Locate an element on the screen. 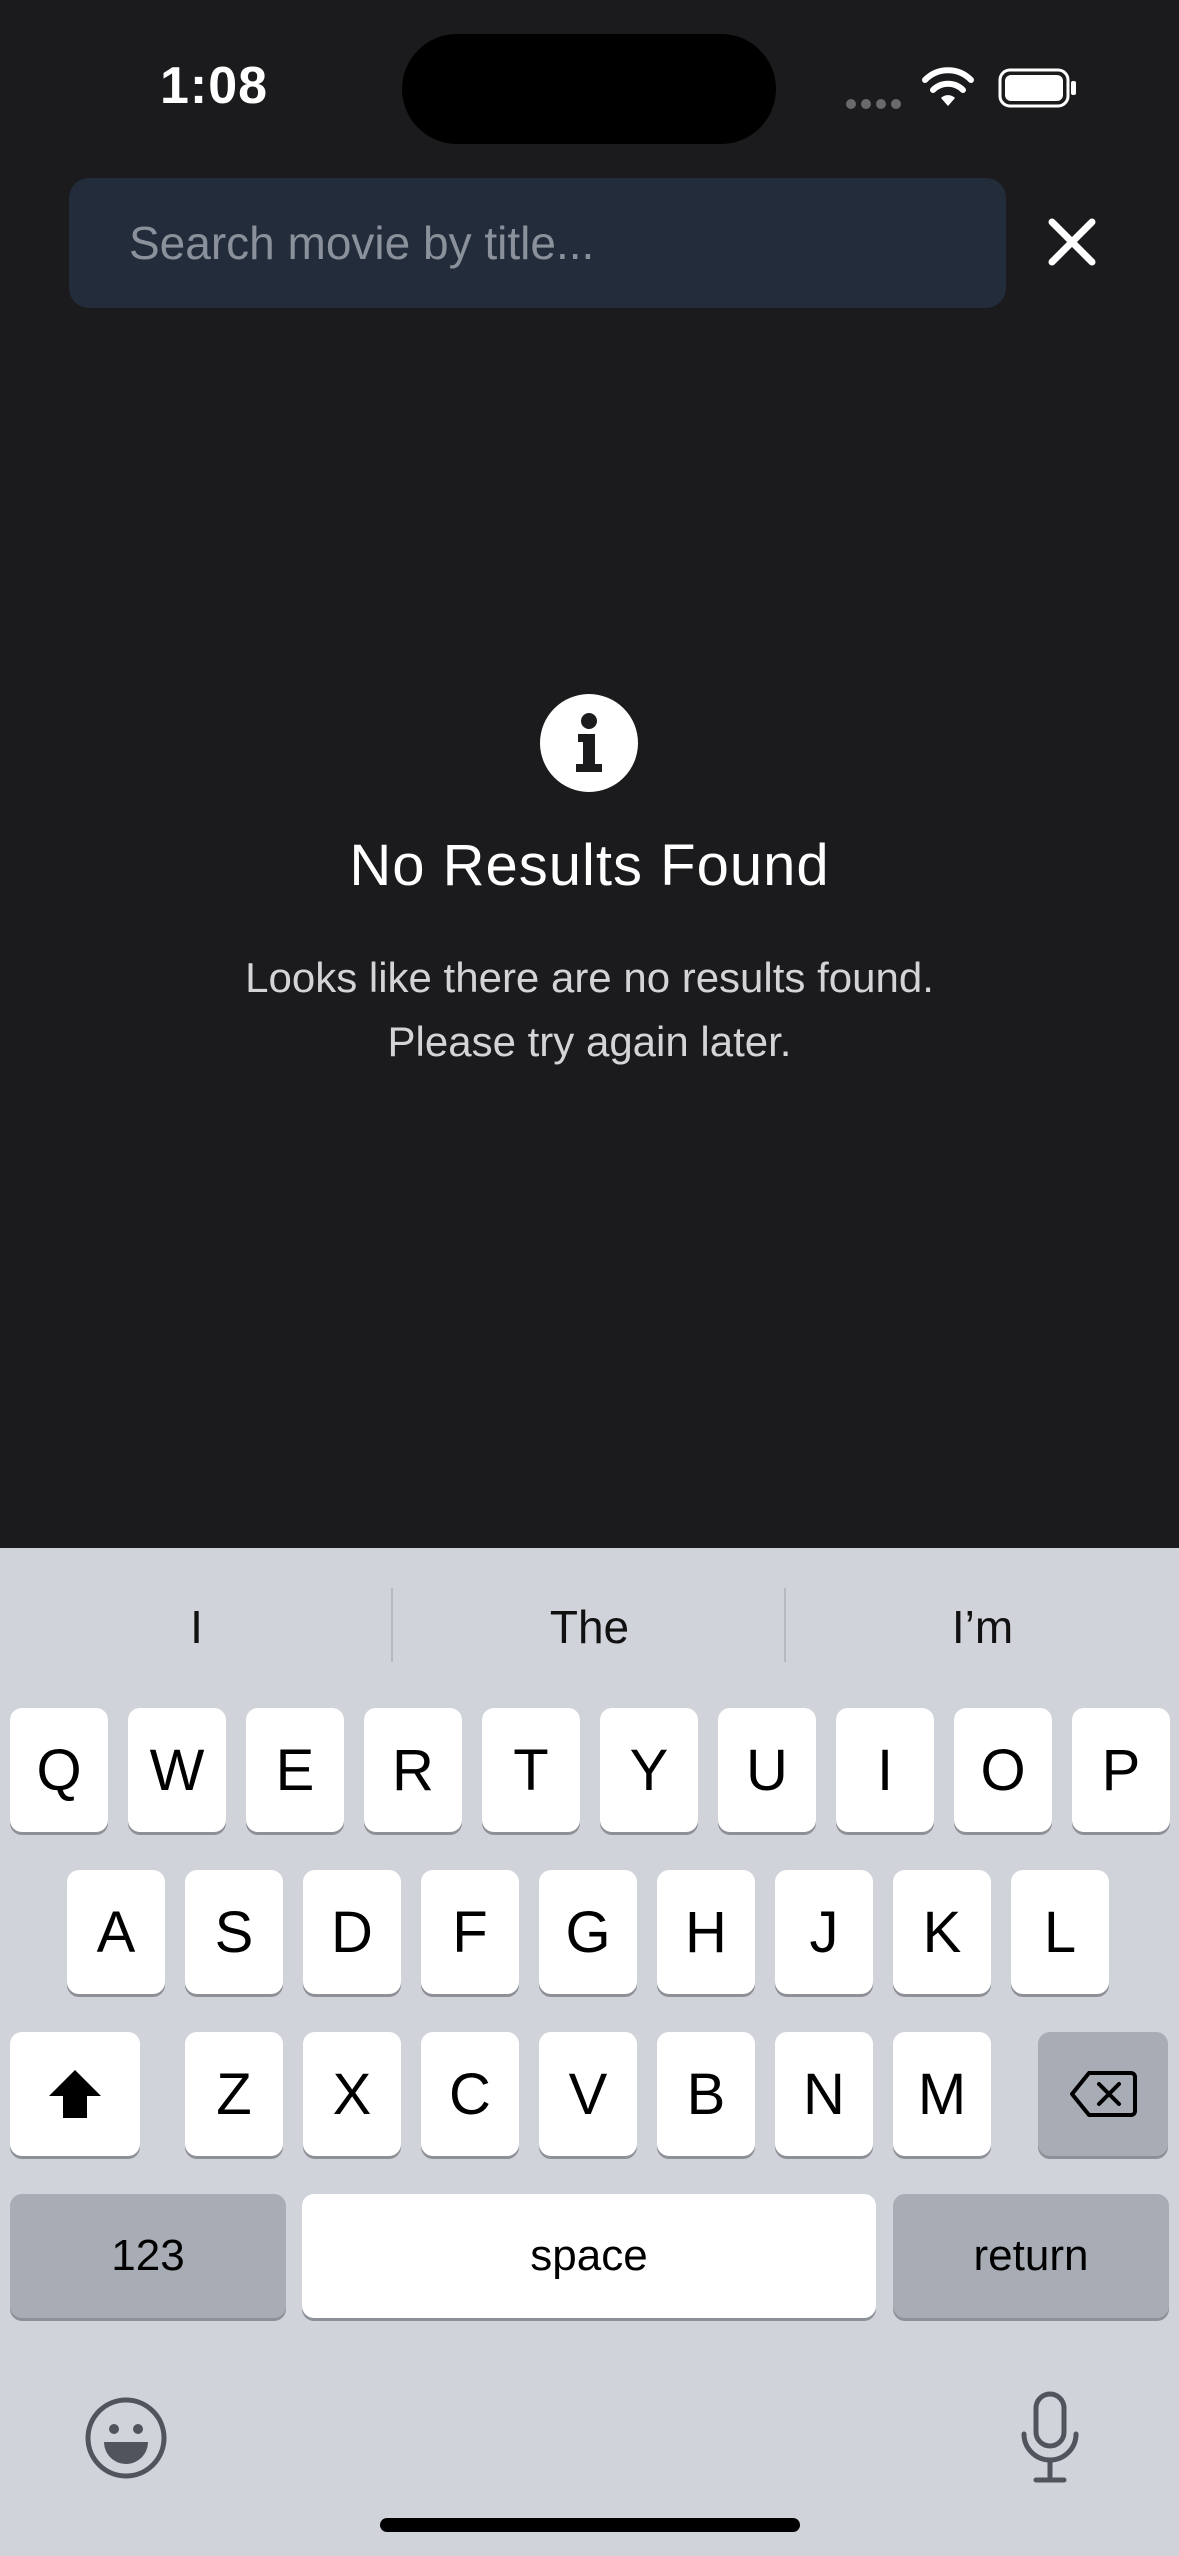  suggestion-1: I is located at coordinates (196, 1627).